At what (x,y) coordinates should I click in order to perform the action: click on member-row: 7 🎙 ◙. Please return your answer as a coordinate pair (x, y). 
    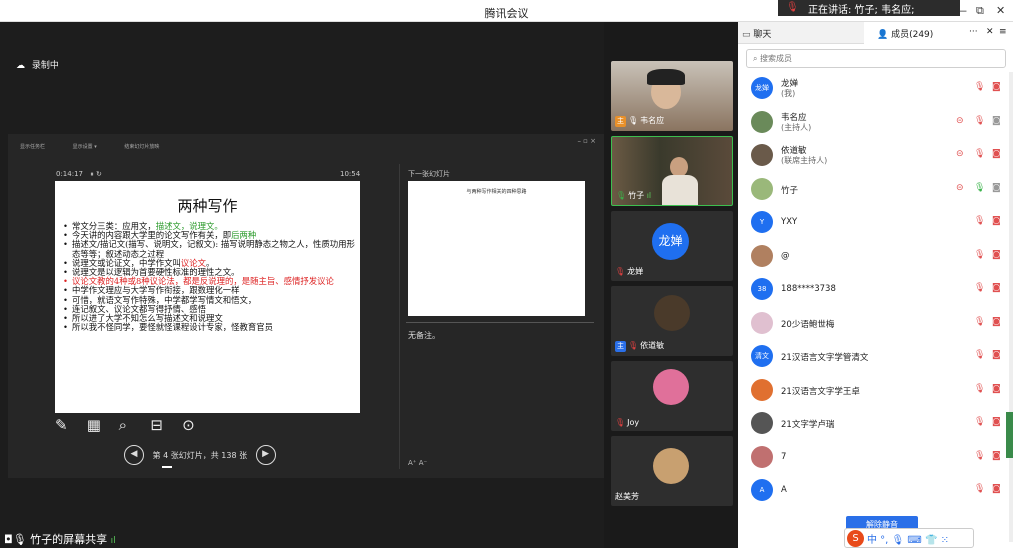
    Looking at the image, I should click on (875, 457).